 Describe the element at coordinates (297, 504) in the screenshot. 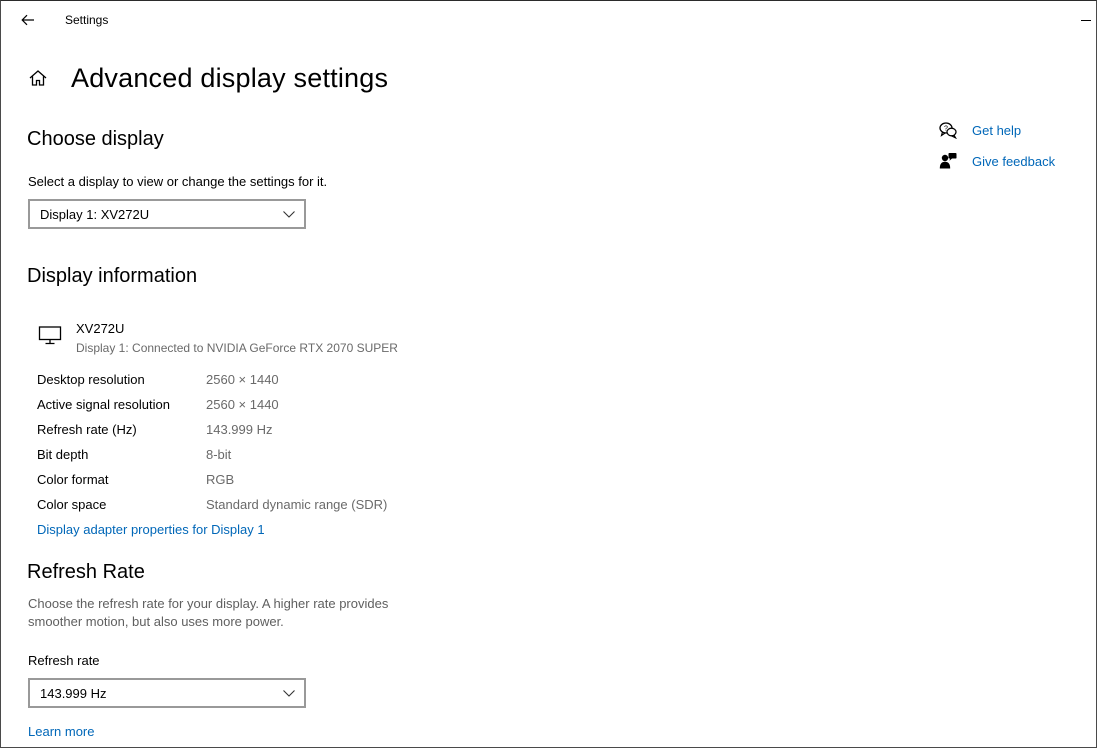

I see `info-value-color-space: Standard dynamic range (SDR)` at that location.